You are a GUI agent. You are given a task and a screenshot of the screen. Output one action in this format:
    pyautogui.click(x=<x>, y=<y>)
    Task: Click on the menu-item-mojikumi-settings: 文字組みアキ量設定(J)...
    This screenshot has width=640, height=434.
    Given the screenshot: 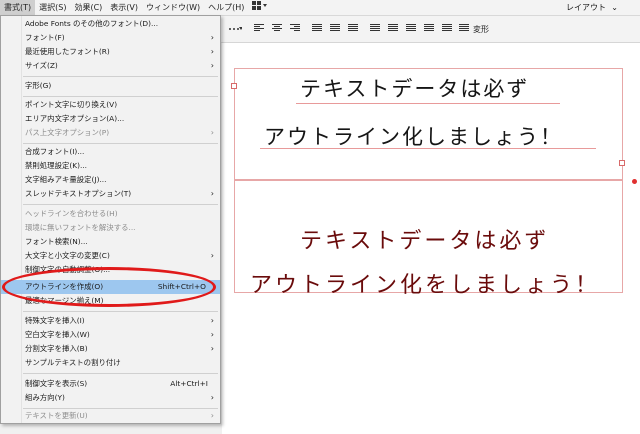 What is the action you would take?
    pyautogui.click(x=110, y=180)
    